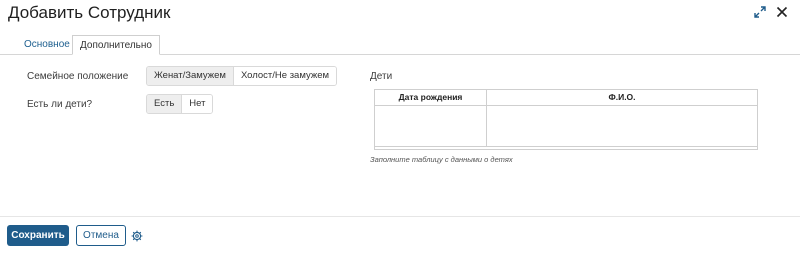 The height and width of the screenshot is (259, 800). Describe the element at coordinates (137, 235) in the screenshot. I see `gear-icon` at that location.